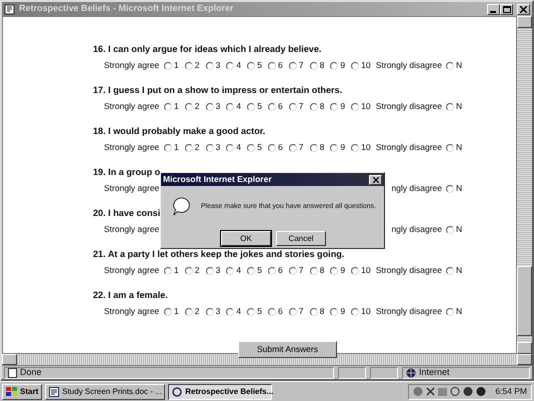 Image resolution: width=534 pixels, height=401 pixels. What do you see at coordinates (322, 65) in the screenshot?
I see `option-label: 8` at bounding box center [322, 65].